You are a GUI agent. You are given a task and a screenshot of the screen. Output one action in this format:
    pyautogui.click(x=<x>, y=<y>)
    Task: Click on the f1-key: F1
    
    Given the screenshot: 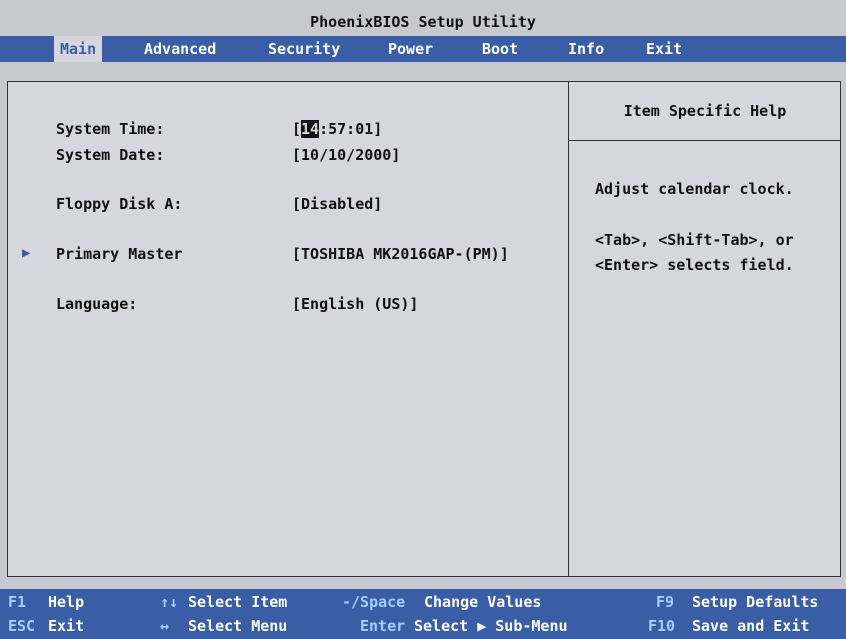 What is the action you would take?
    pyautogui.click(x=17, y=602)
    